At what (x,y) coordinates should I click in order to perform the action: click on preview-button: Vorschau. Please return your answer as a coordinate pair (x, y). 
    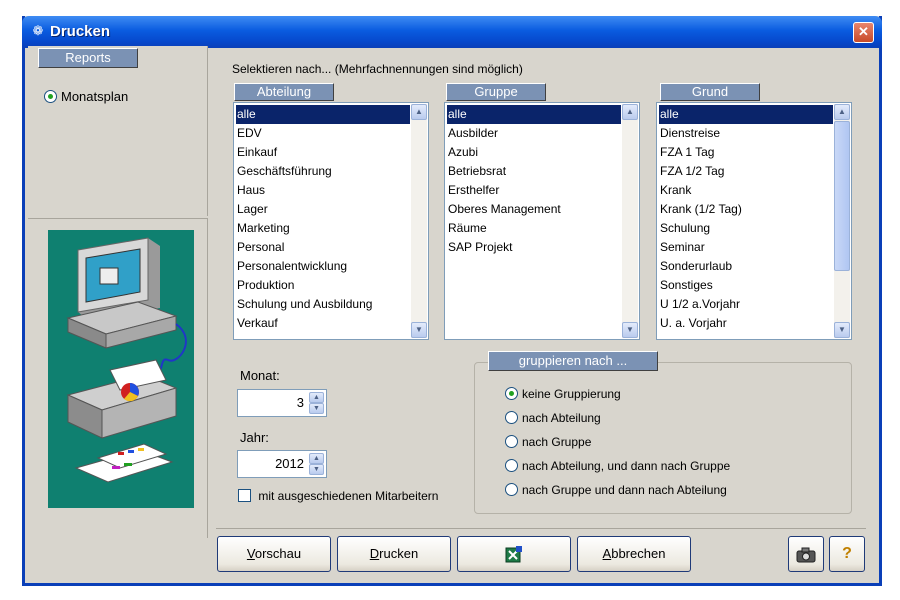
    Looking at the image, I should click on (274, 554).